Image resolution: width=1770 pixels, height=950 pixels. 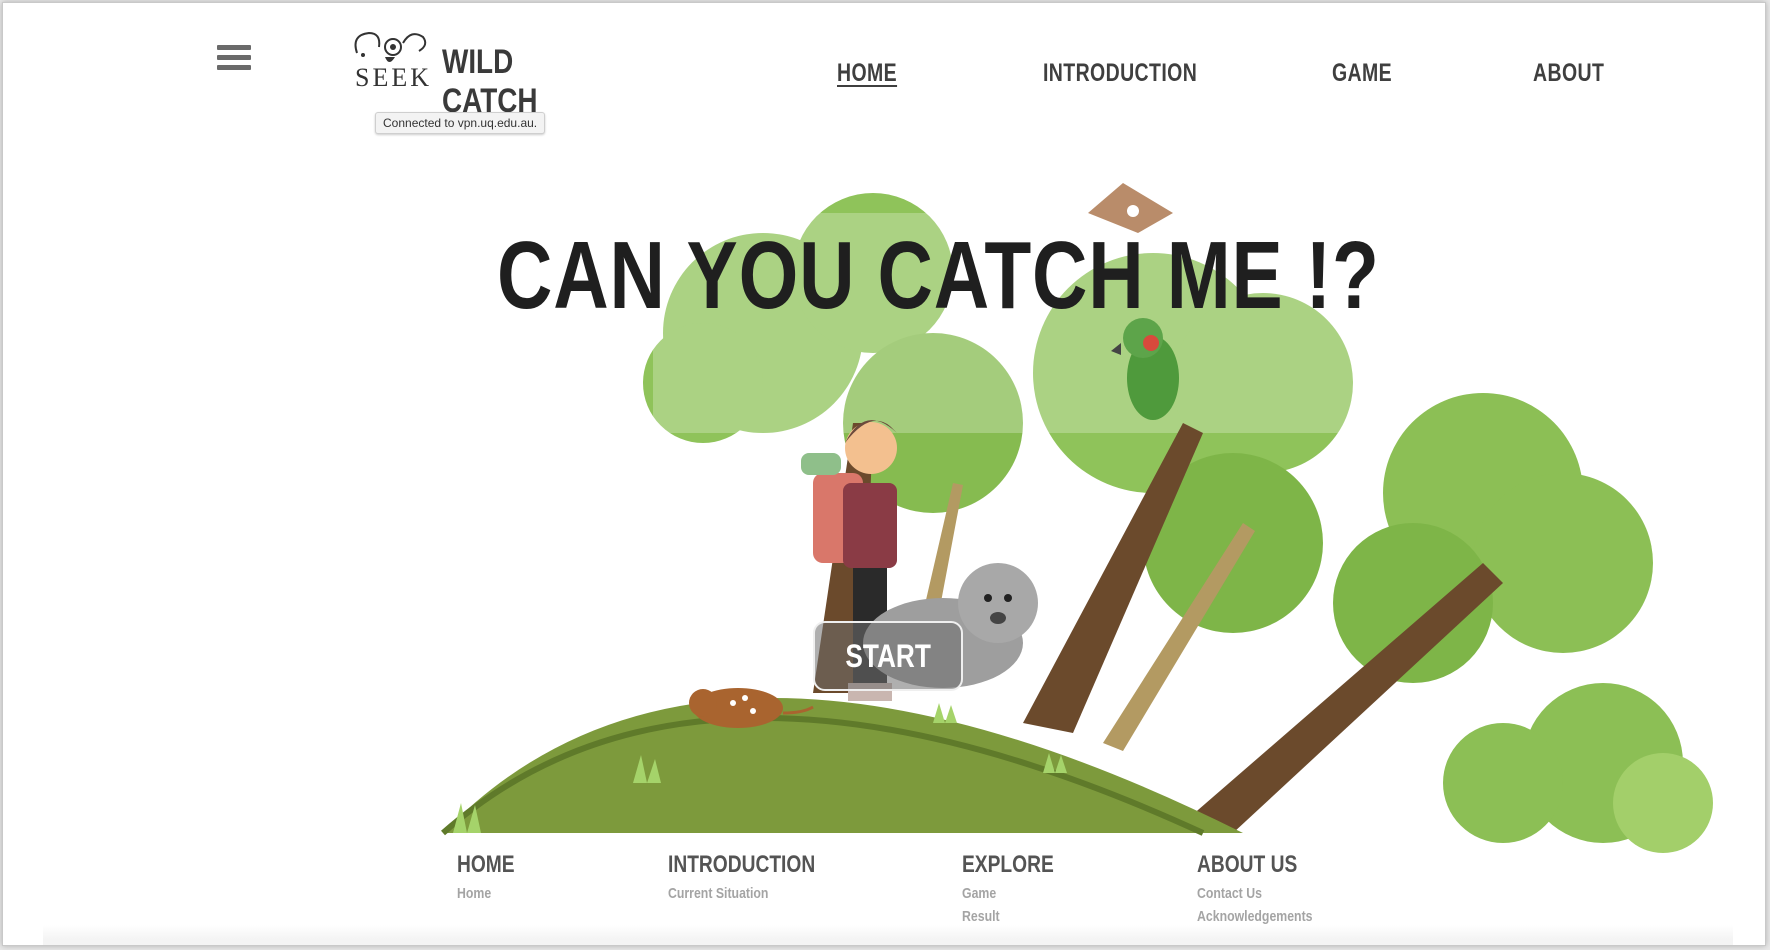 What do you see at coordinates (1247, 864) in the screenshot?
I see `footer-heading: ABOUT US` at bounding box center [1247, 864].